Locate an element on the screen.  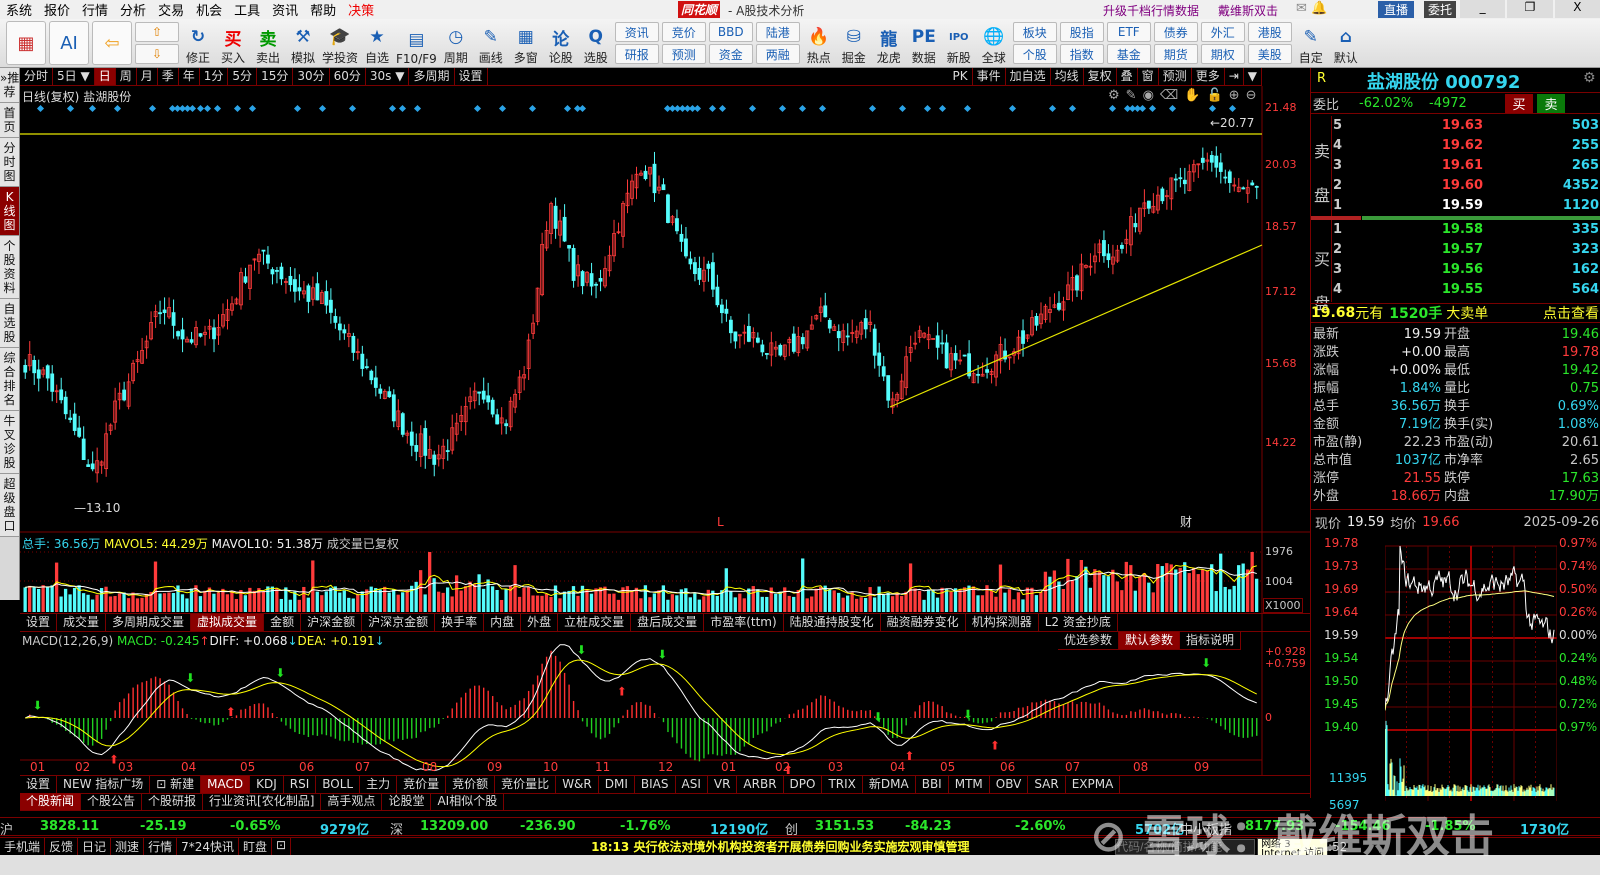
indicator-tab: OBV is located at coordinates (1009, 784).